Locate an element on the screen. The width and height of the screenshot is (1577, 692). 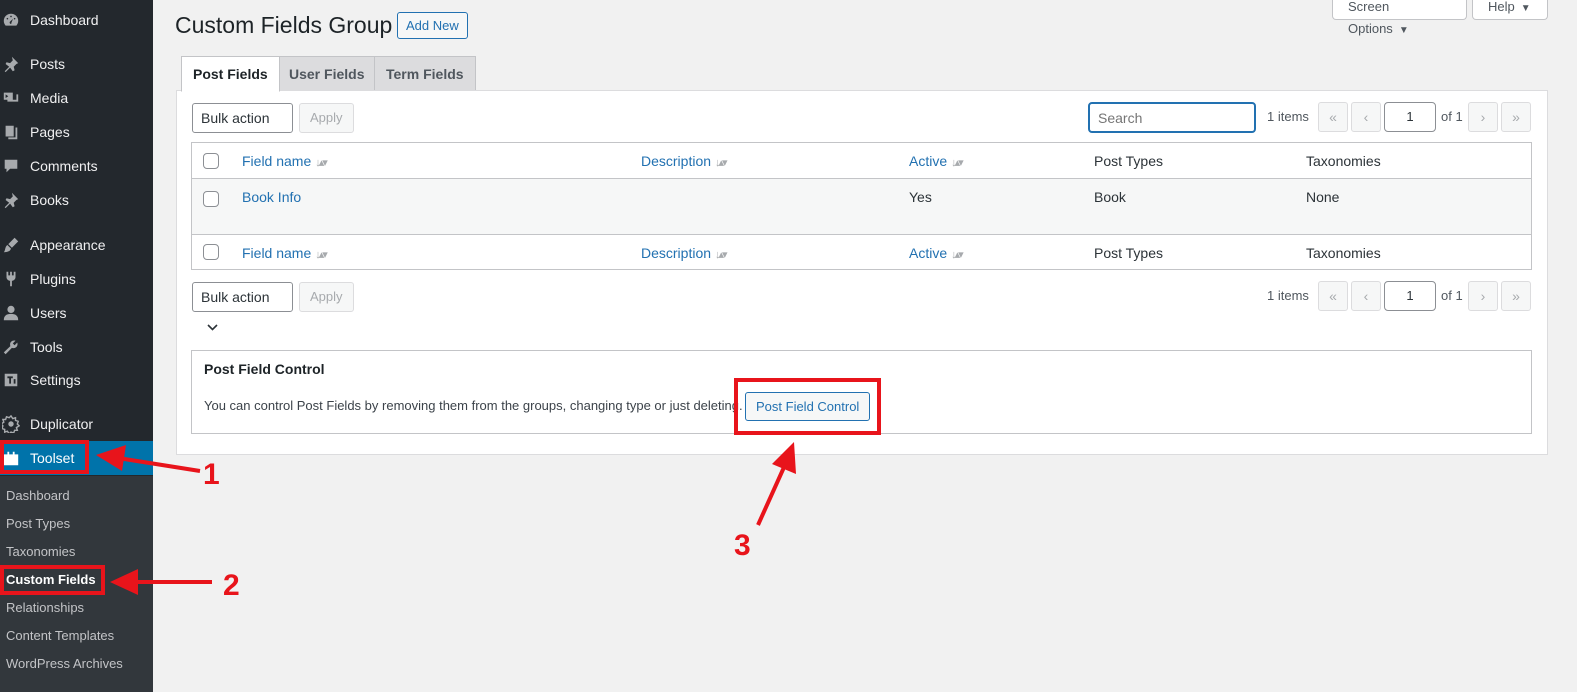
column-description-footer: Description ↓▴▾ is located at coordinates (684, 254).